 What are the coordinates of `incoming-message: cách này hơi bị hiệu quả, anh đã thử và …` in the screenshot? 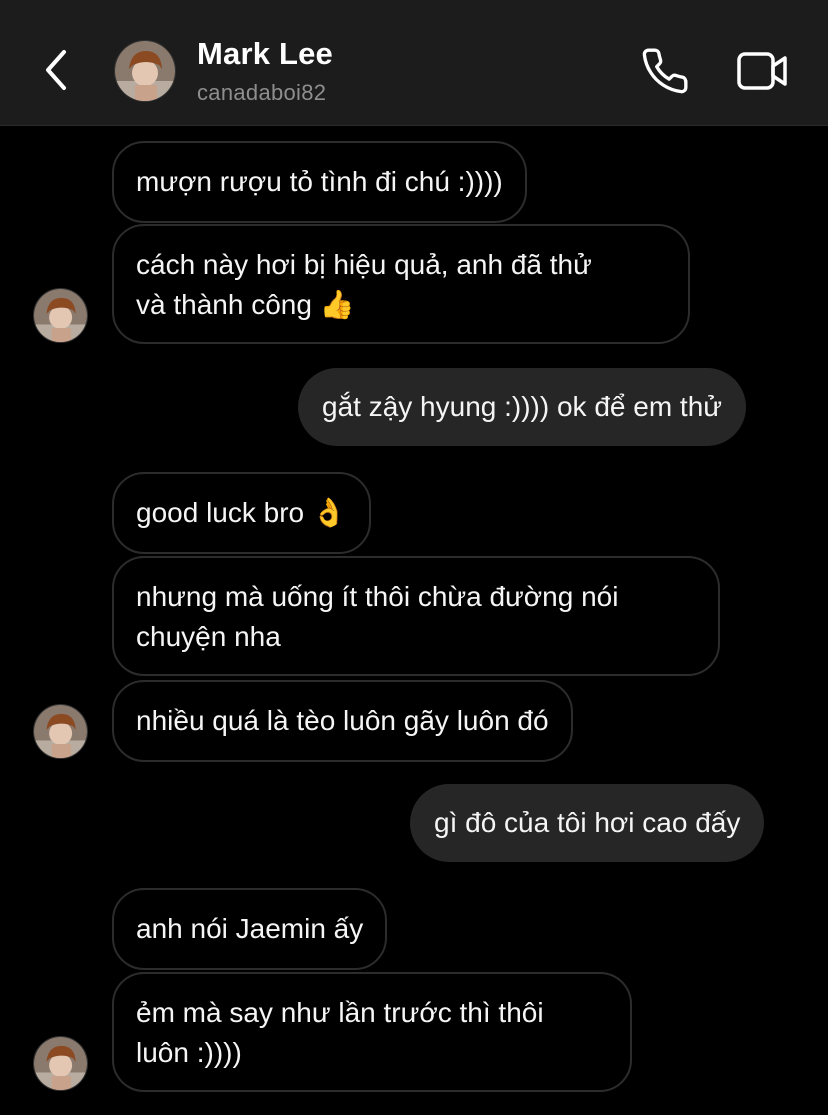 It's located at (401, 284).